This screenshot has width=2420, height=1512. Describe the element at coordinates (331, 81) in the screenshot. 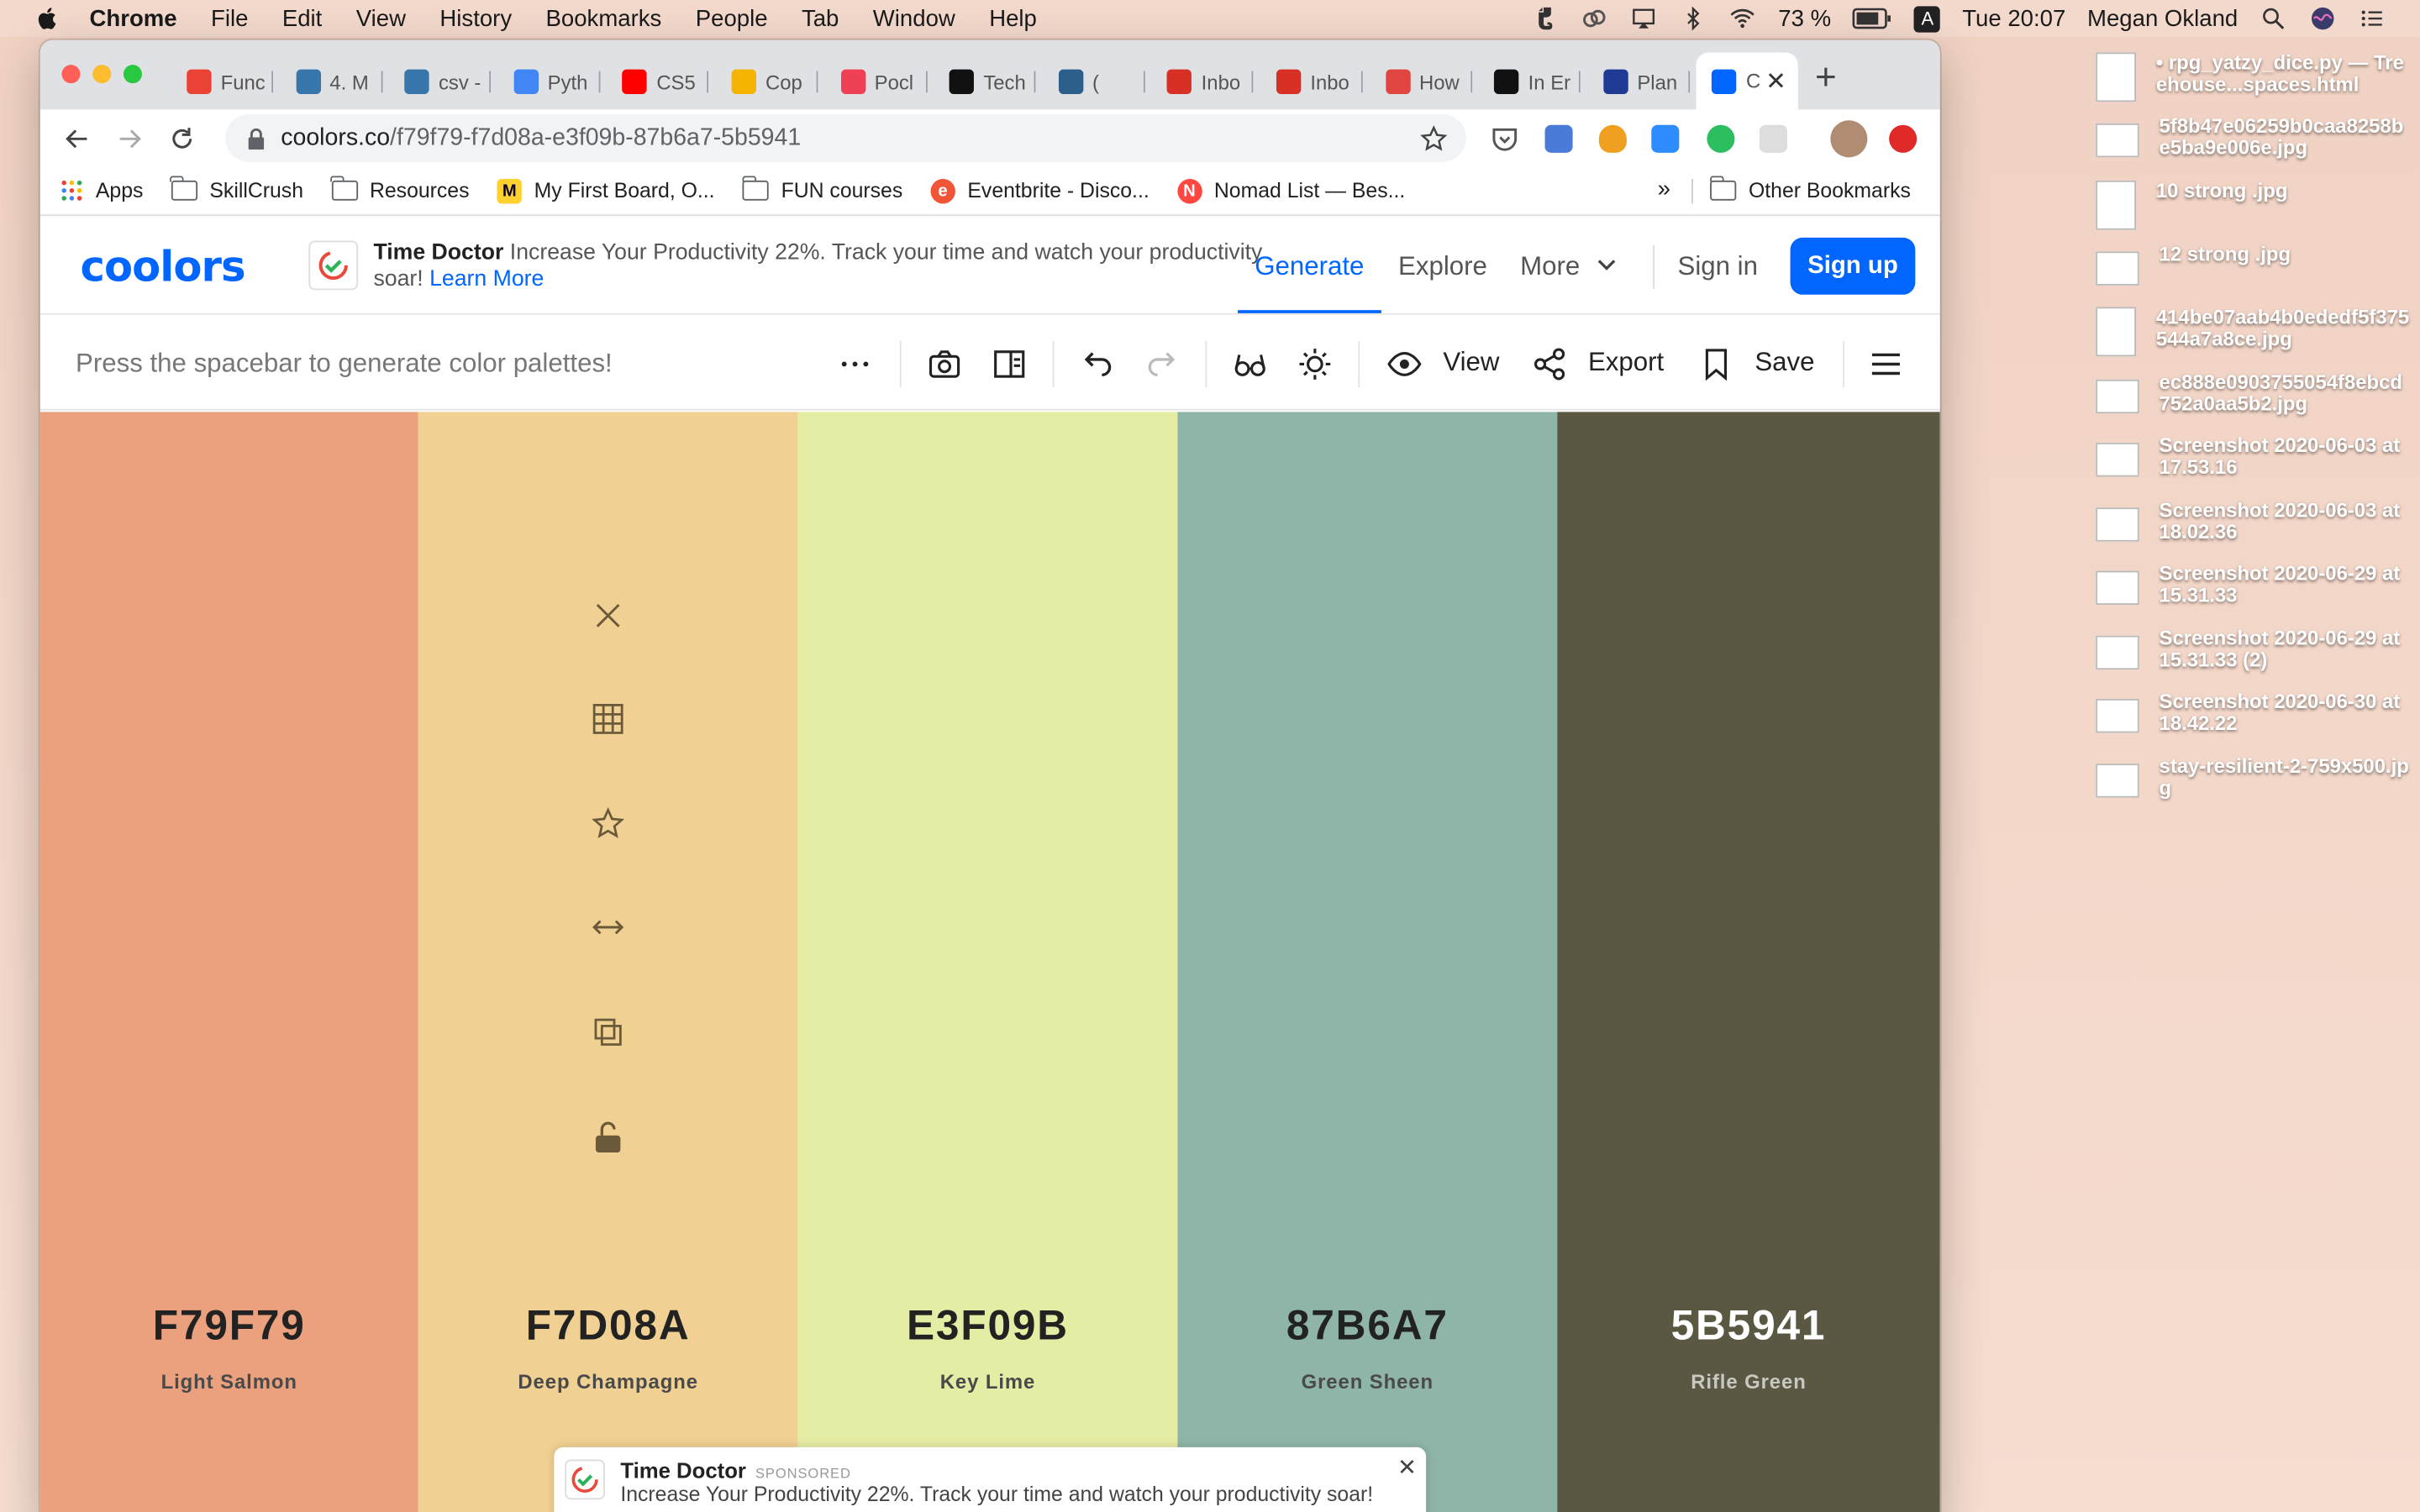

I see `browser-tab: 4. M` at that location.